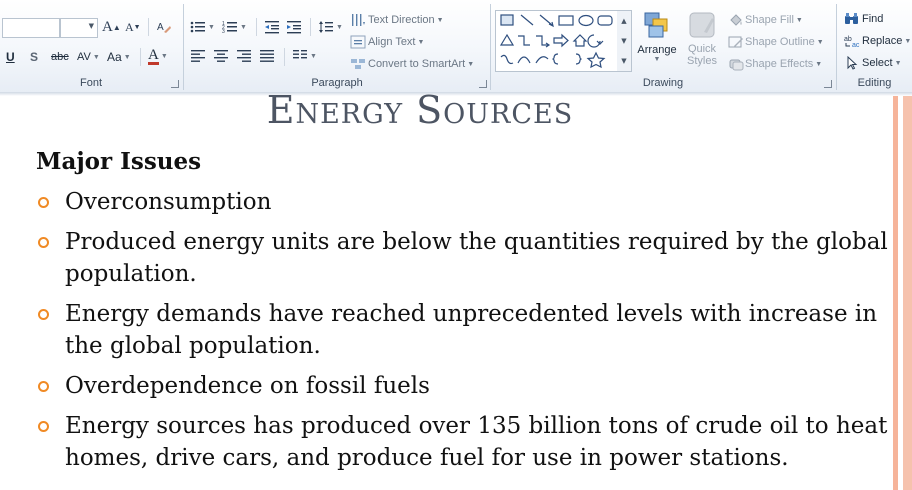 This screenshot has height=490, width=912. What do you see at coordinates (702, 42) in the screenshot?
I see `quick-styles-button: Quick Styles` at bounding box center [702, 42].